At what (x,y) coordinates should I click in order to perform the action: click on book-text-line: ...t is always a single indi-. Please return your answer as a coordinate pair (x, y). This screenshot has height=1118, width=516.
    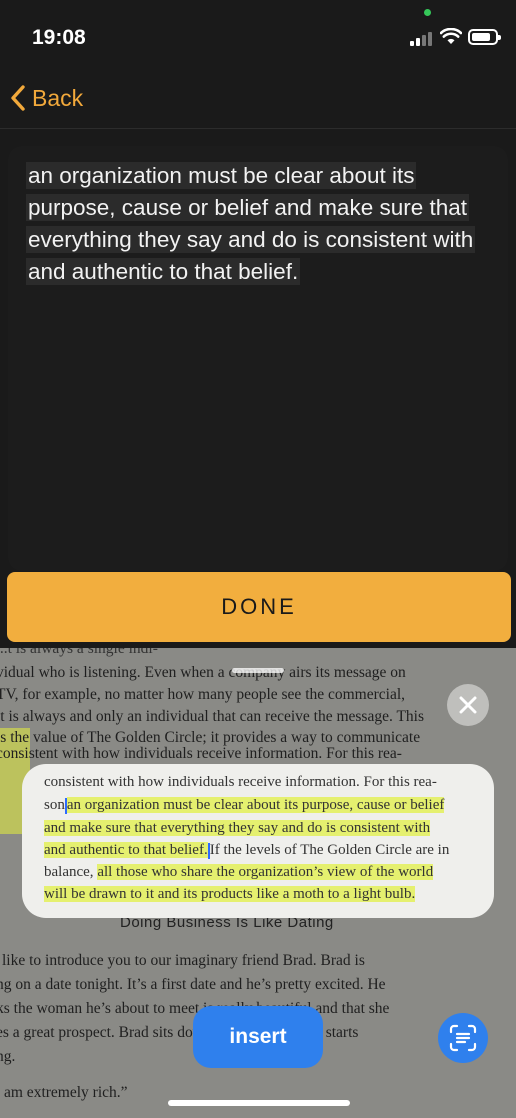
    Looking at the image, I should click on (79, 652).